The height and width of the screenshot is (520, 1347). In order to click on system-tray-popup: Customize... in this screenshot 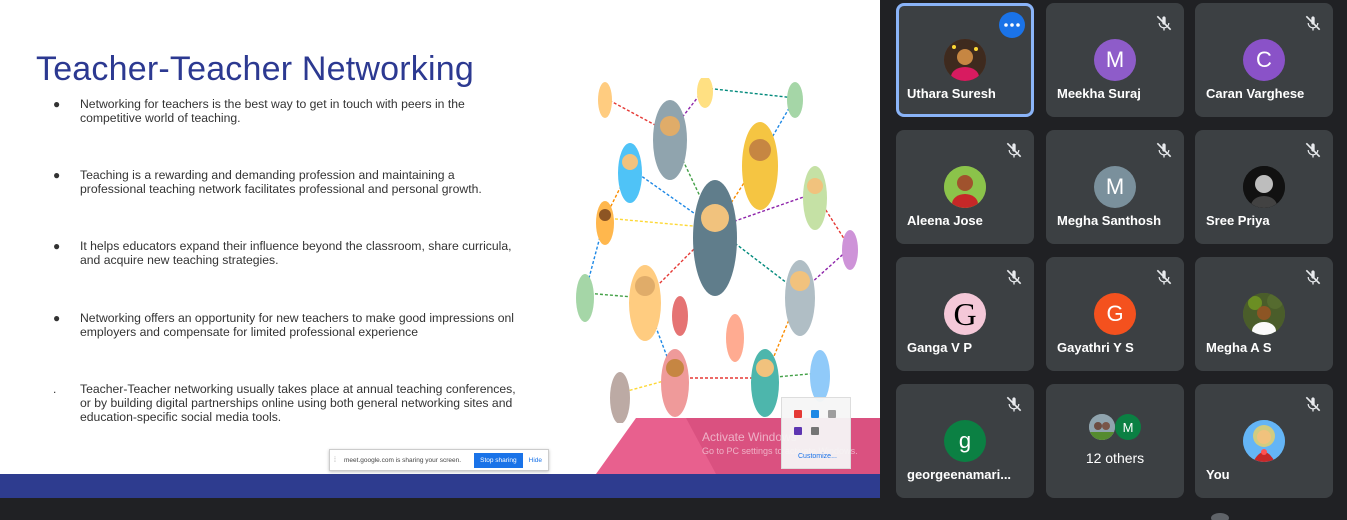, I will do `click(816, 433)`.